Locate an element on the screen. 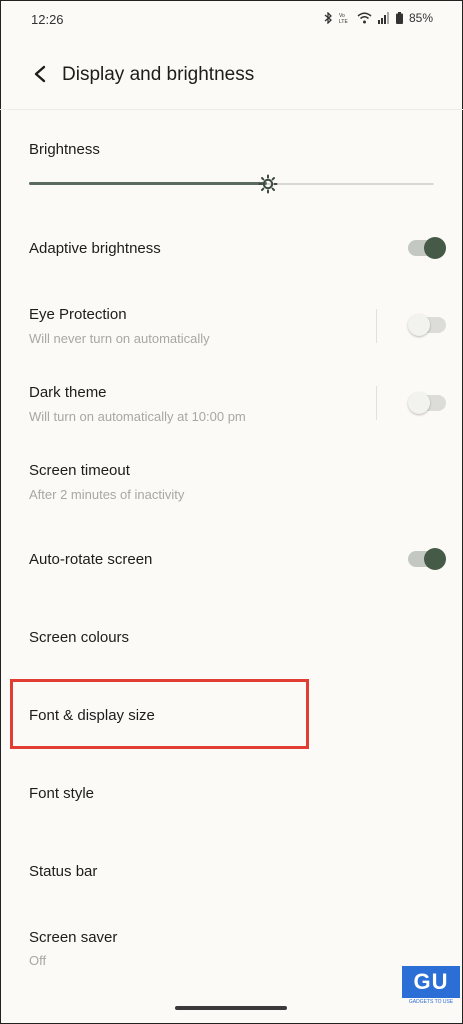  brightness-sun-thumb-icon is located at coordinates (268, 184).